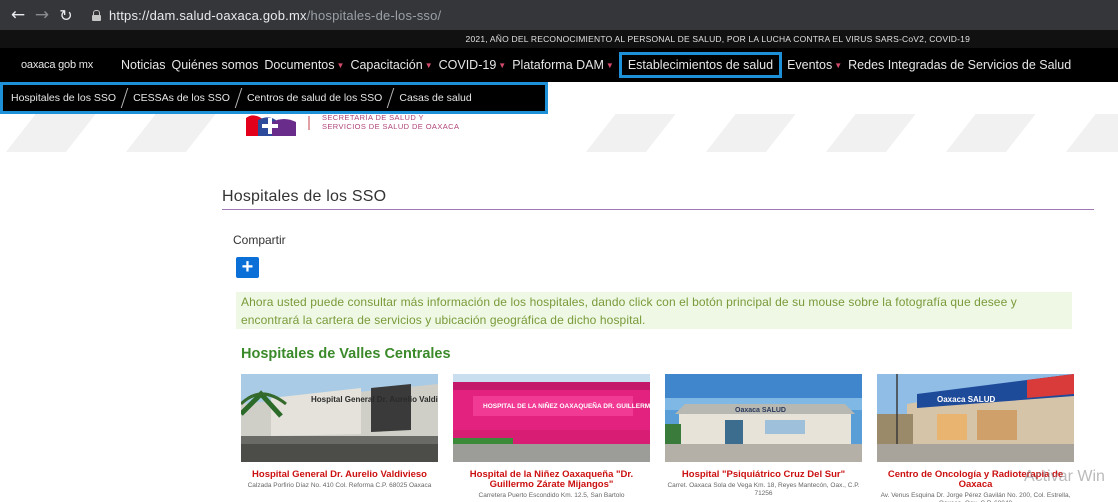  What do you see at coordinates (386, 65) in the screenshot?
I see `menu-item-label: Capacitación` at bounding box center [386, 65].